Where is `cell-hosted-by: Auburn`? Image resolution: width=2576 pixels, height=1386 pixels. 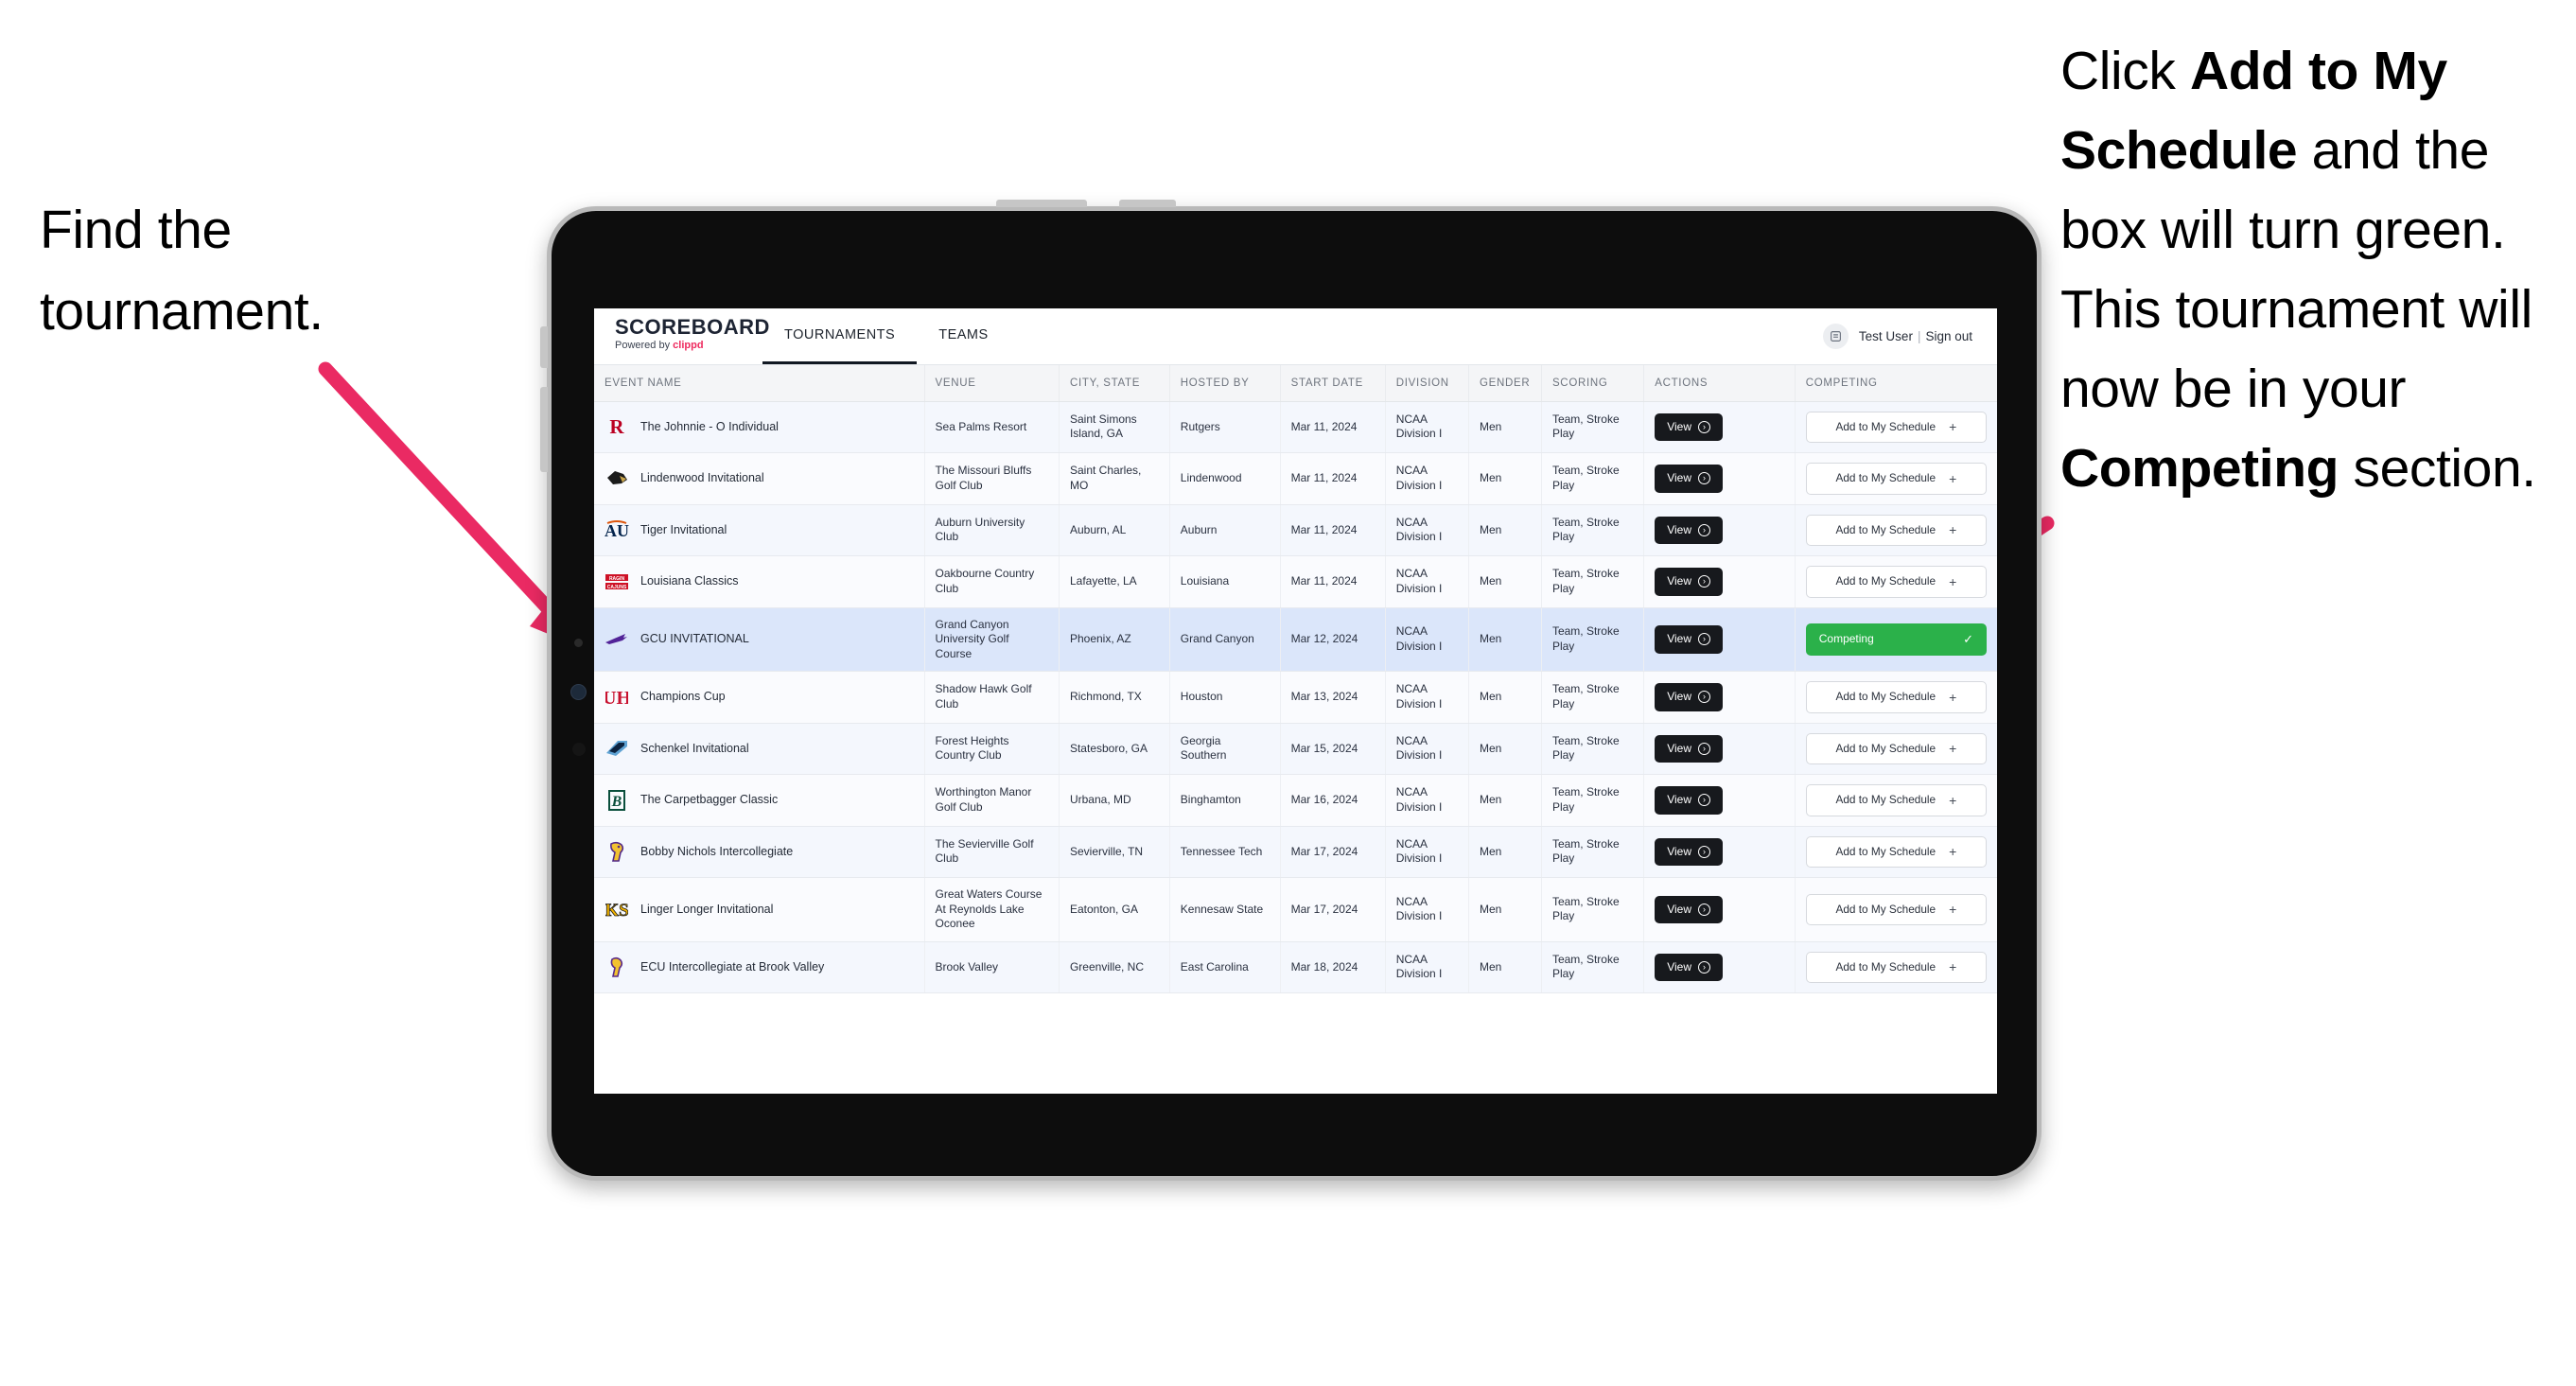 cell-hosted-by: Auburn is located at coordinates (1225, 530).